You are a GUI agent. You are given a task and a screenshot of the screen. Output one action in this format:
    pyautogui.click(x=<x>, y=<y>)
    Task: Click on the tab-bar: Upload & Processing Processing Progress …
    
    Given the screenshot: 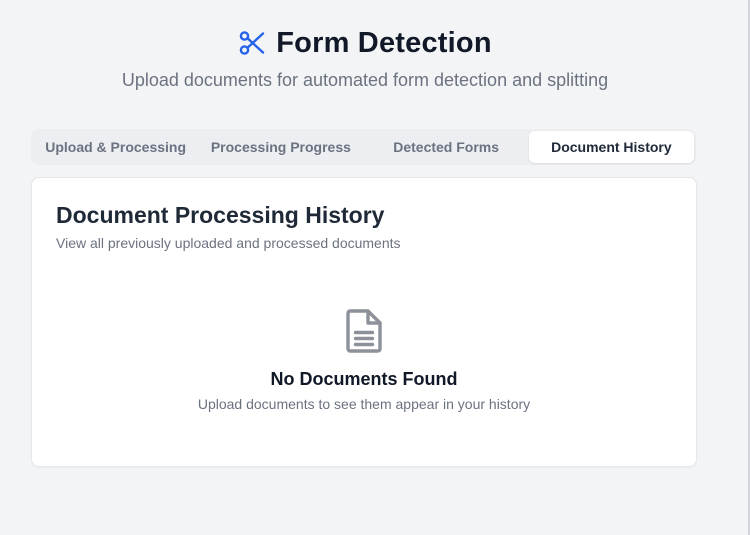 What is the action you would take?
    pyautogui.click(x=363, y=147)
    